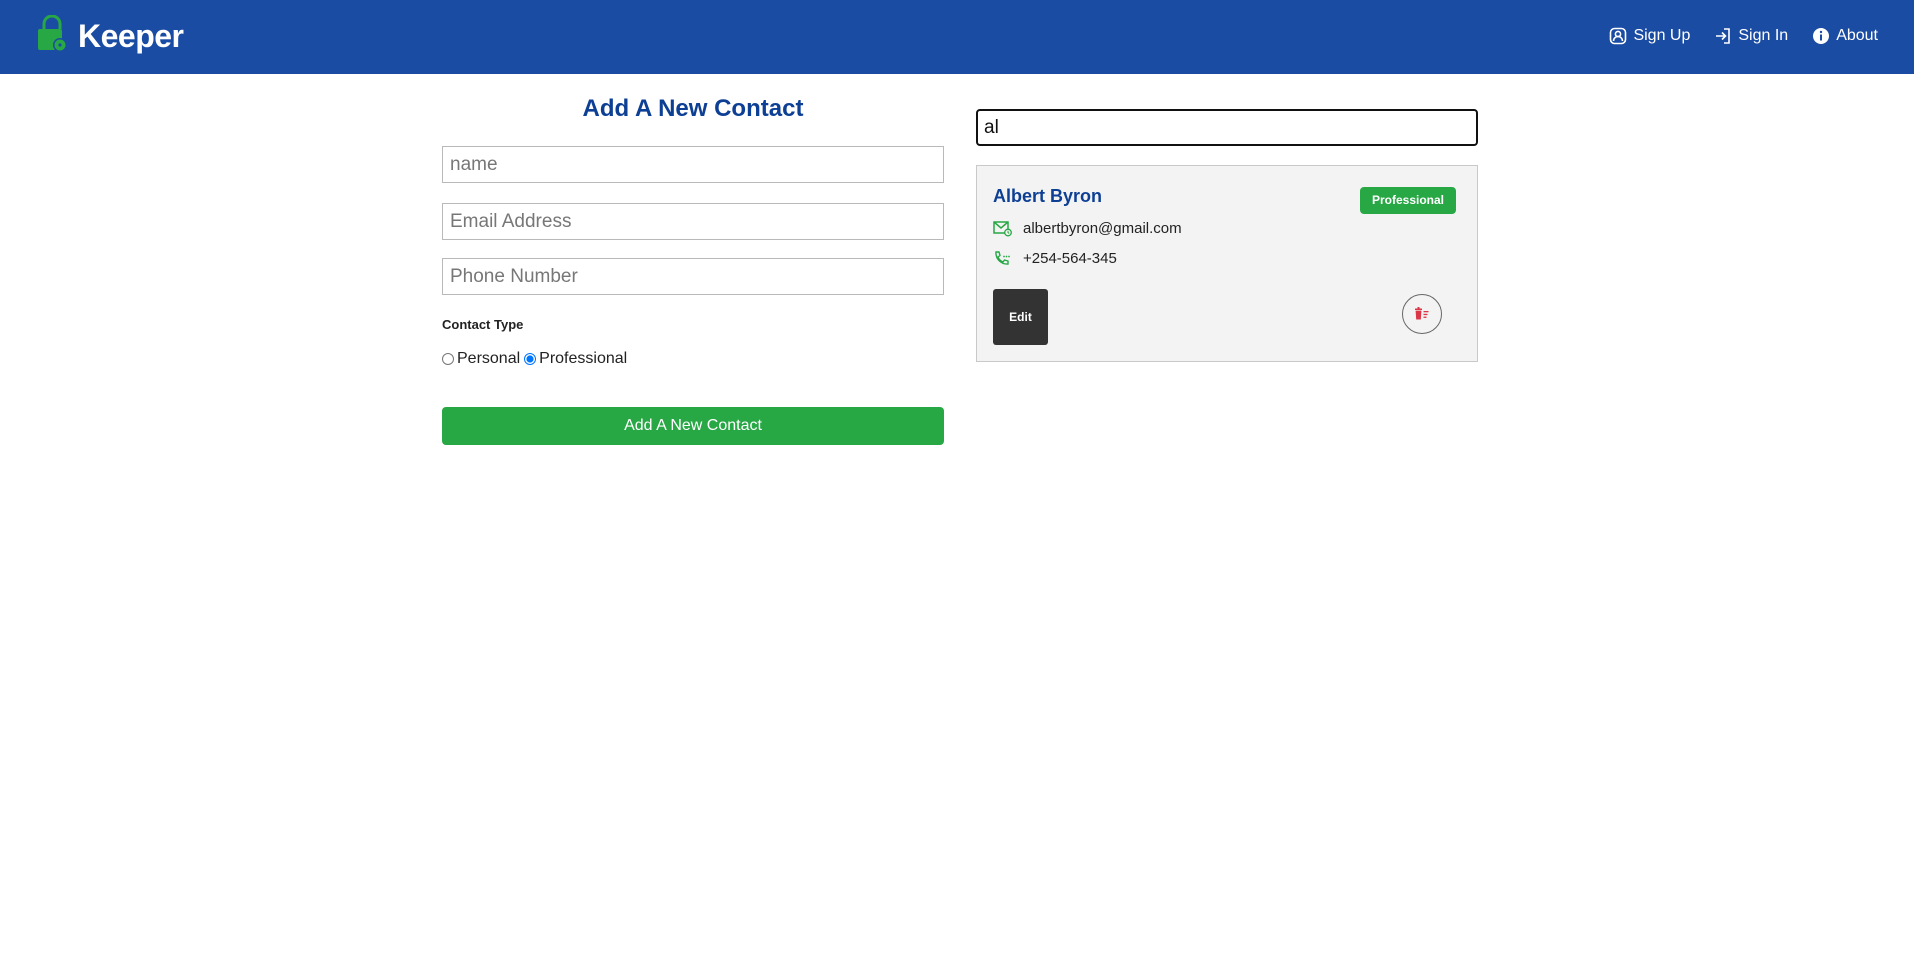 This screenshot has height=974, width=1914. I want to click on nav-sign-up: Sign Up, so click(1649, 36).